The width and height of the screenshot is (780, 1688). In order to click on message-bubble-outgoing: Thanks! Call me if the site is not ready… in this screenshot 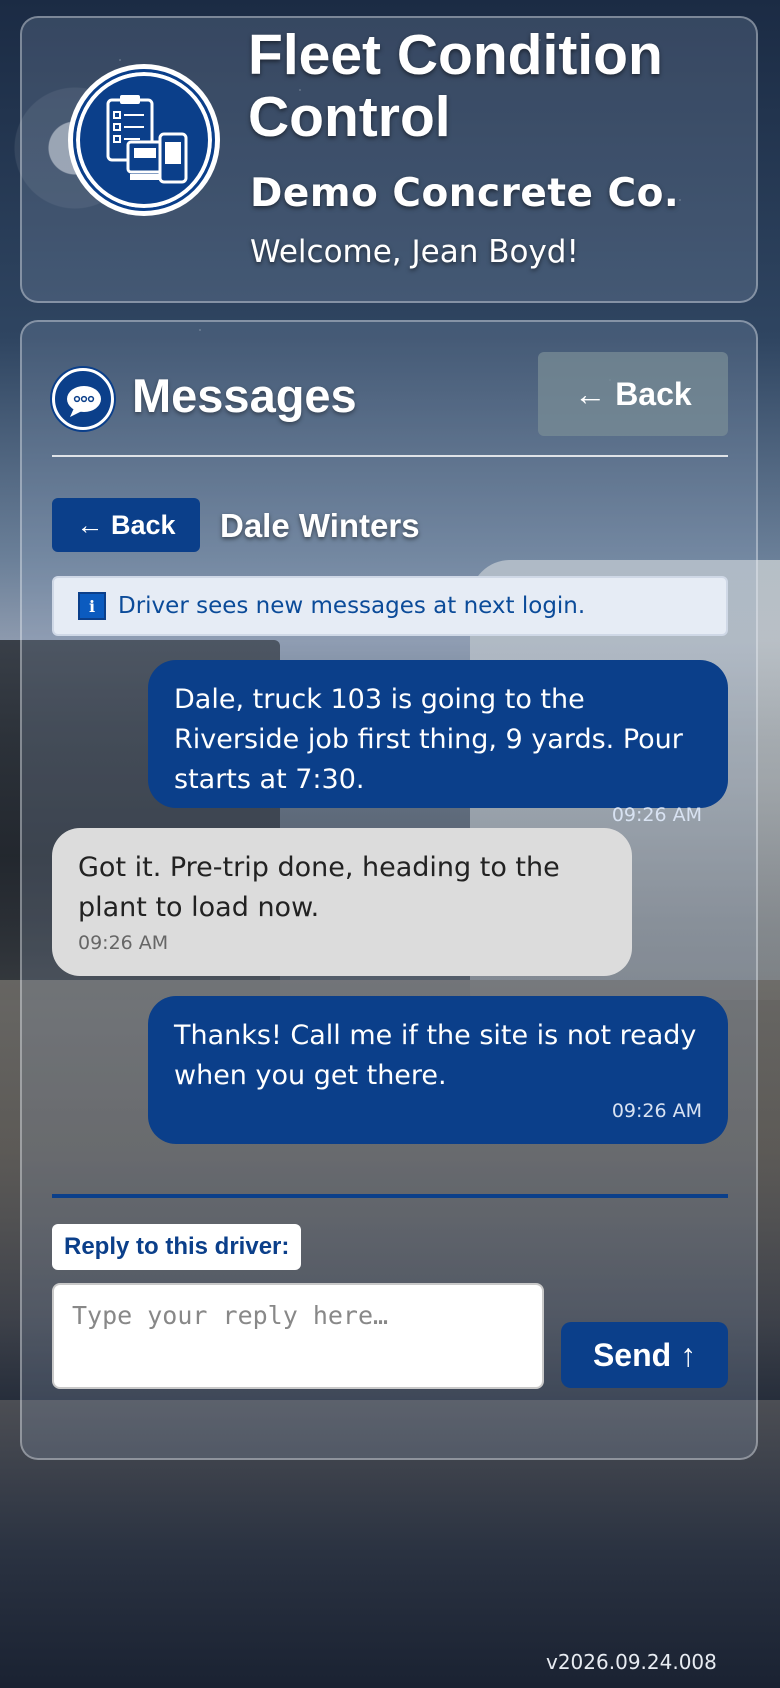, I will do `click(438, 1070)`.